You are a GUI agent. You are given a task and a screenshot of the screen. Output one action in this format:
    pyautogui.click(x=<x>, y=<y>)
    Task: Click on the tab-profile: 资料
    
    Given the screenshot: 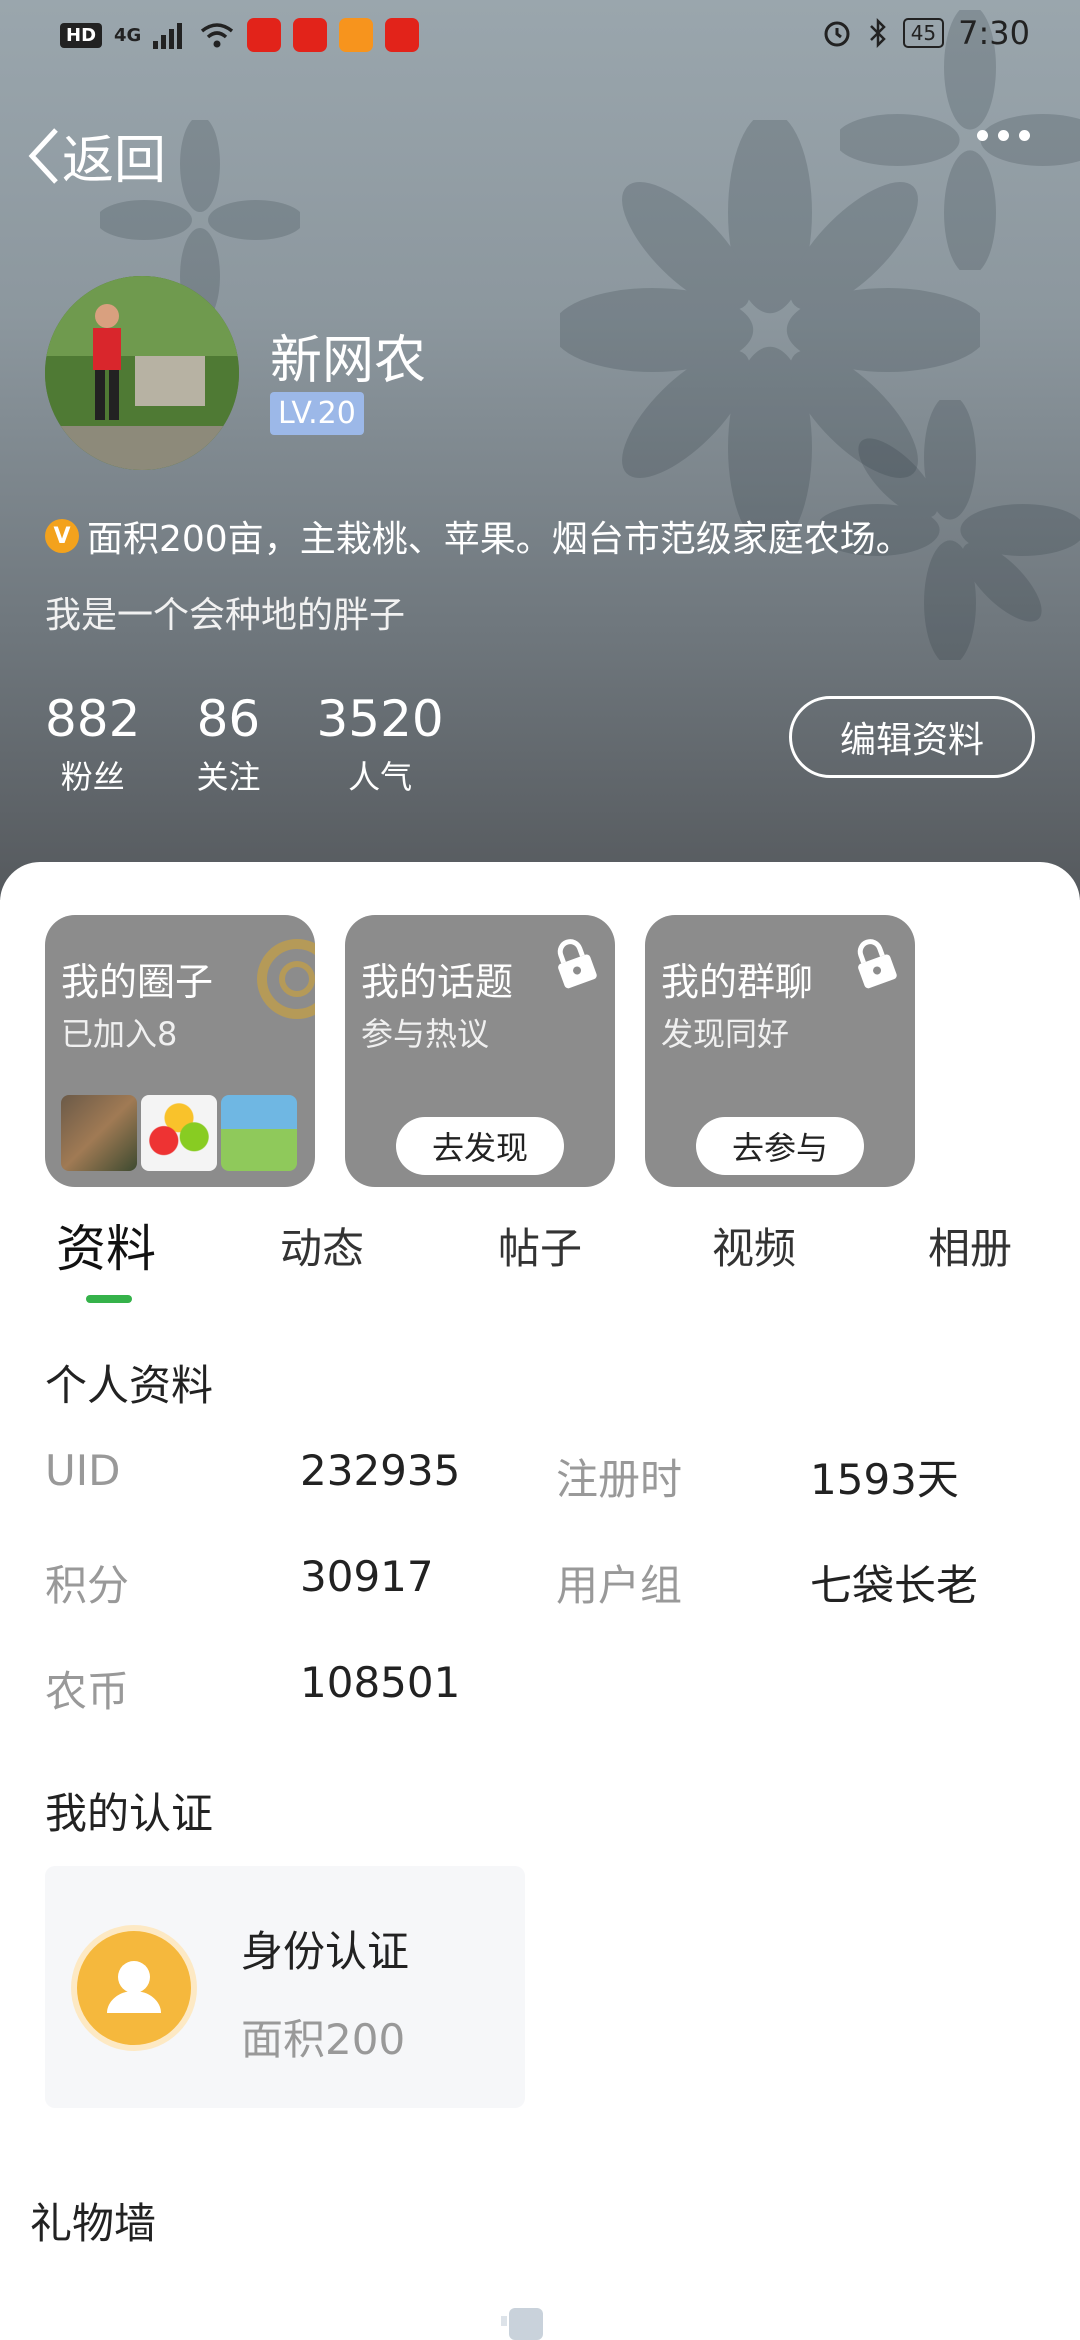 What is the action you would take?
    pyautogui.click(x=106, y=1245)
    